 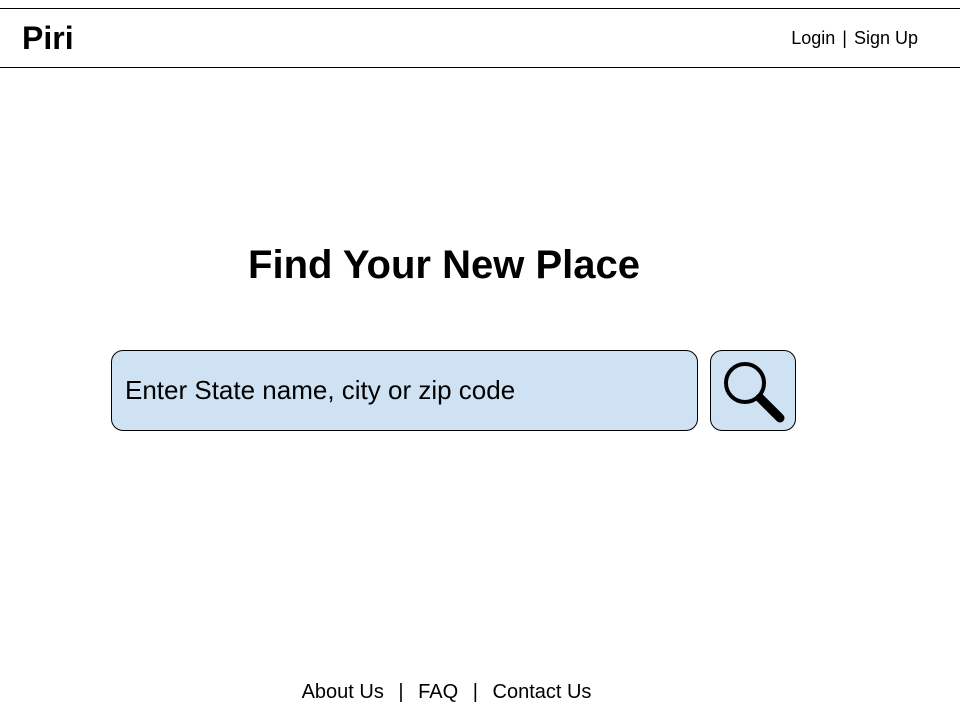 I want to click on about-us-link: About Us, so click(x=343, y=692).